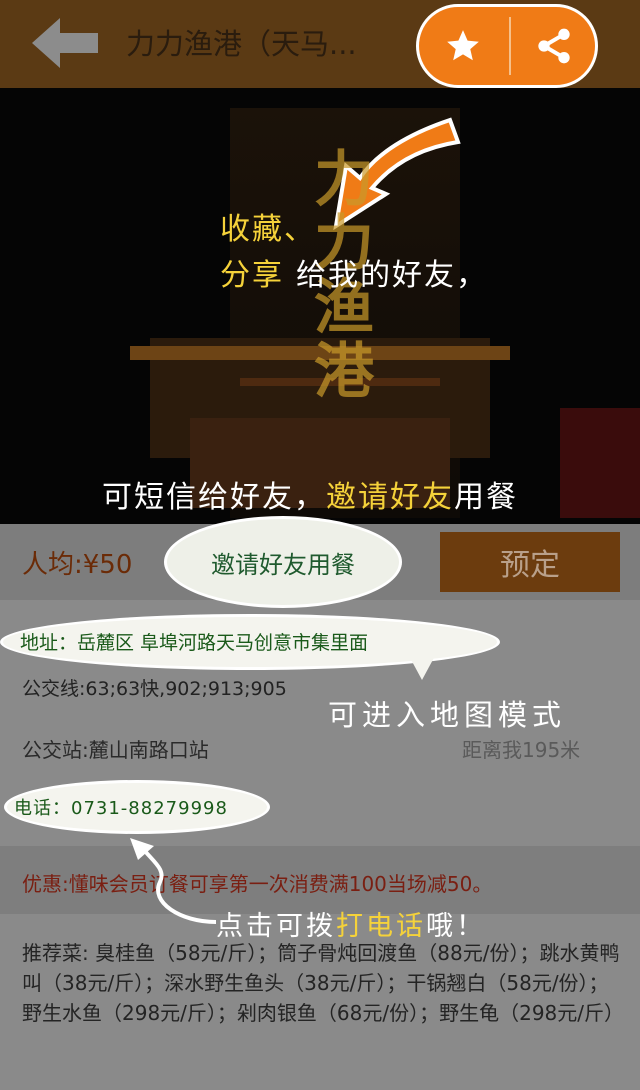 This screenshot has width=640, height=1090. Describe the element at coordinates (173, 881) in the screenshot. I see `curved-arrow-icon` at that location.